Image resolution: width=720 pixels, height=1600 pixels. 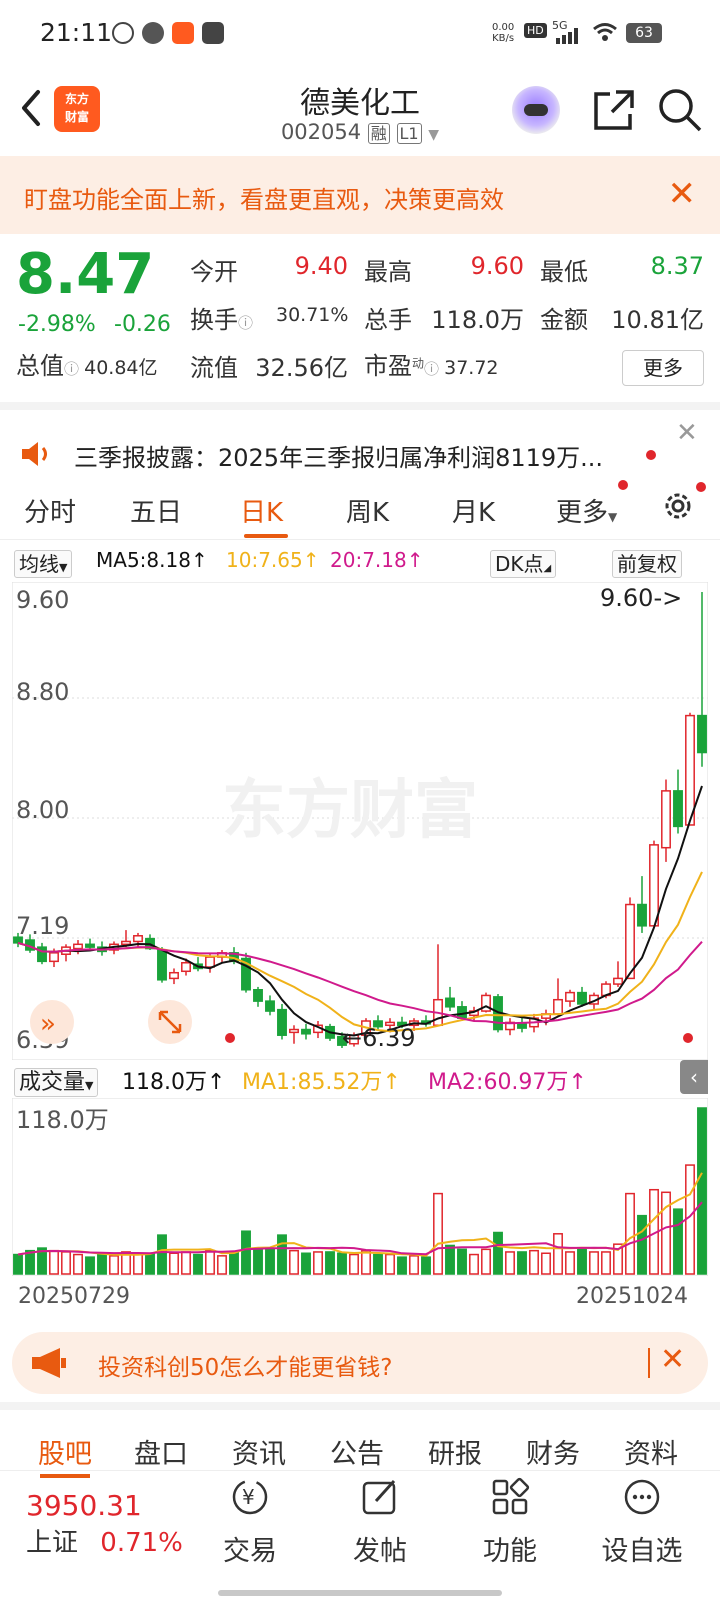 I want to click on dk-point-button: DK点◢, so click(x=523, y=563).